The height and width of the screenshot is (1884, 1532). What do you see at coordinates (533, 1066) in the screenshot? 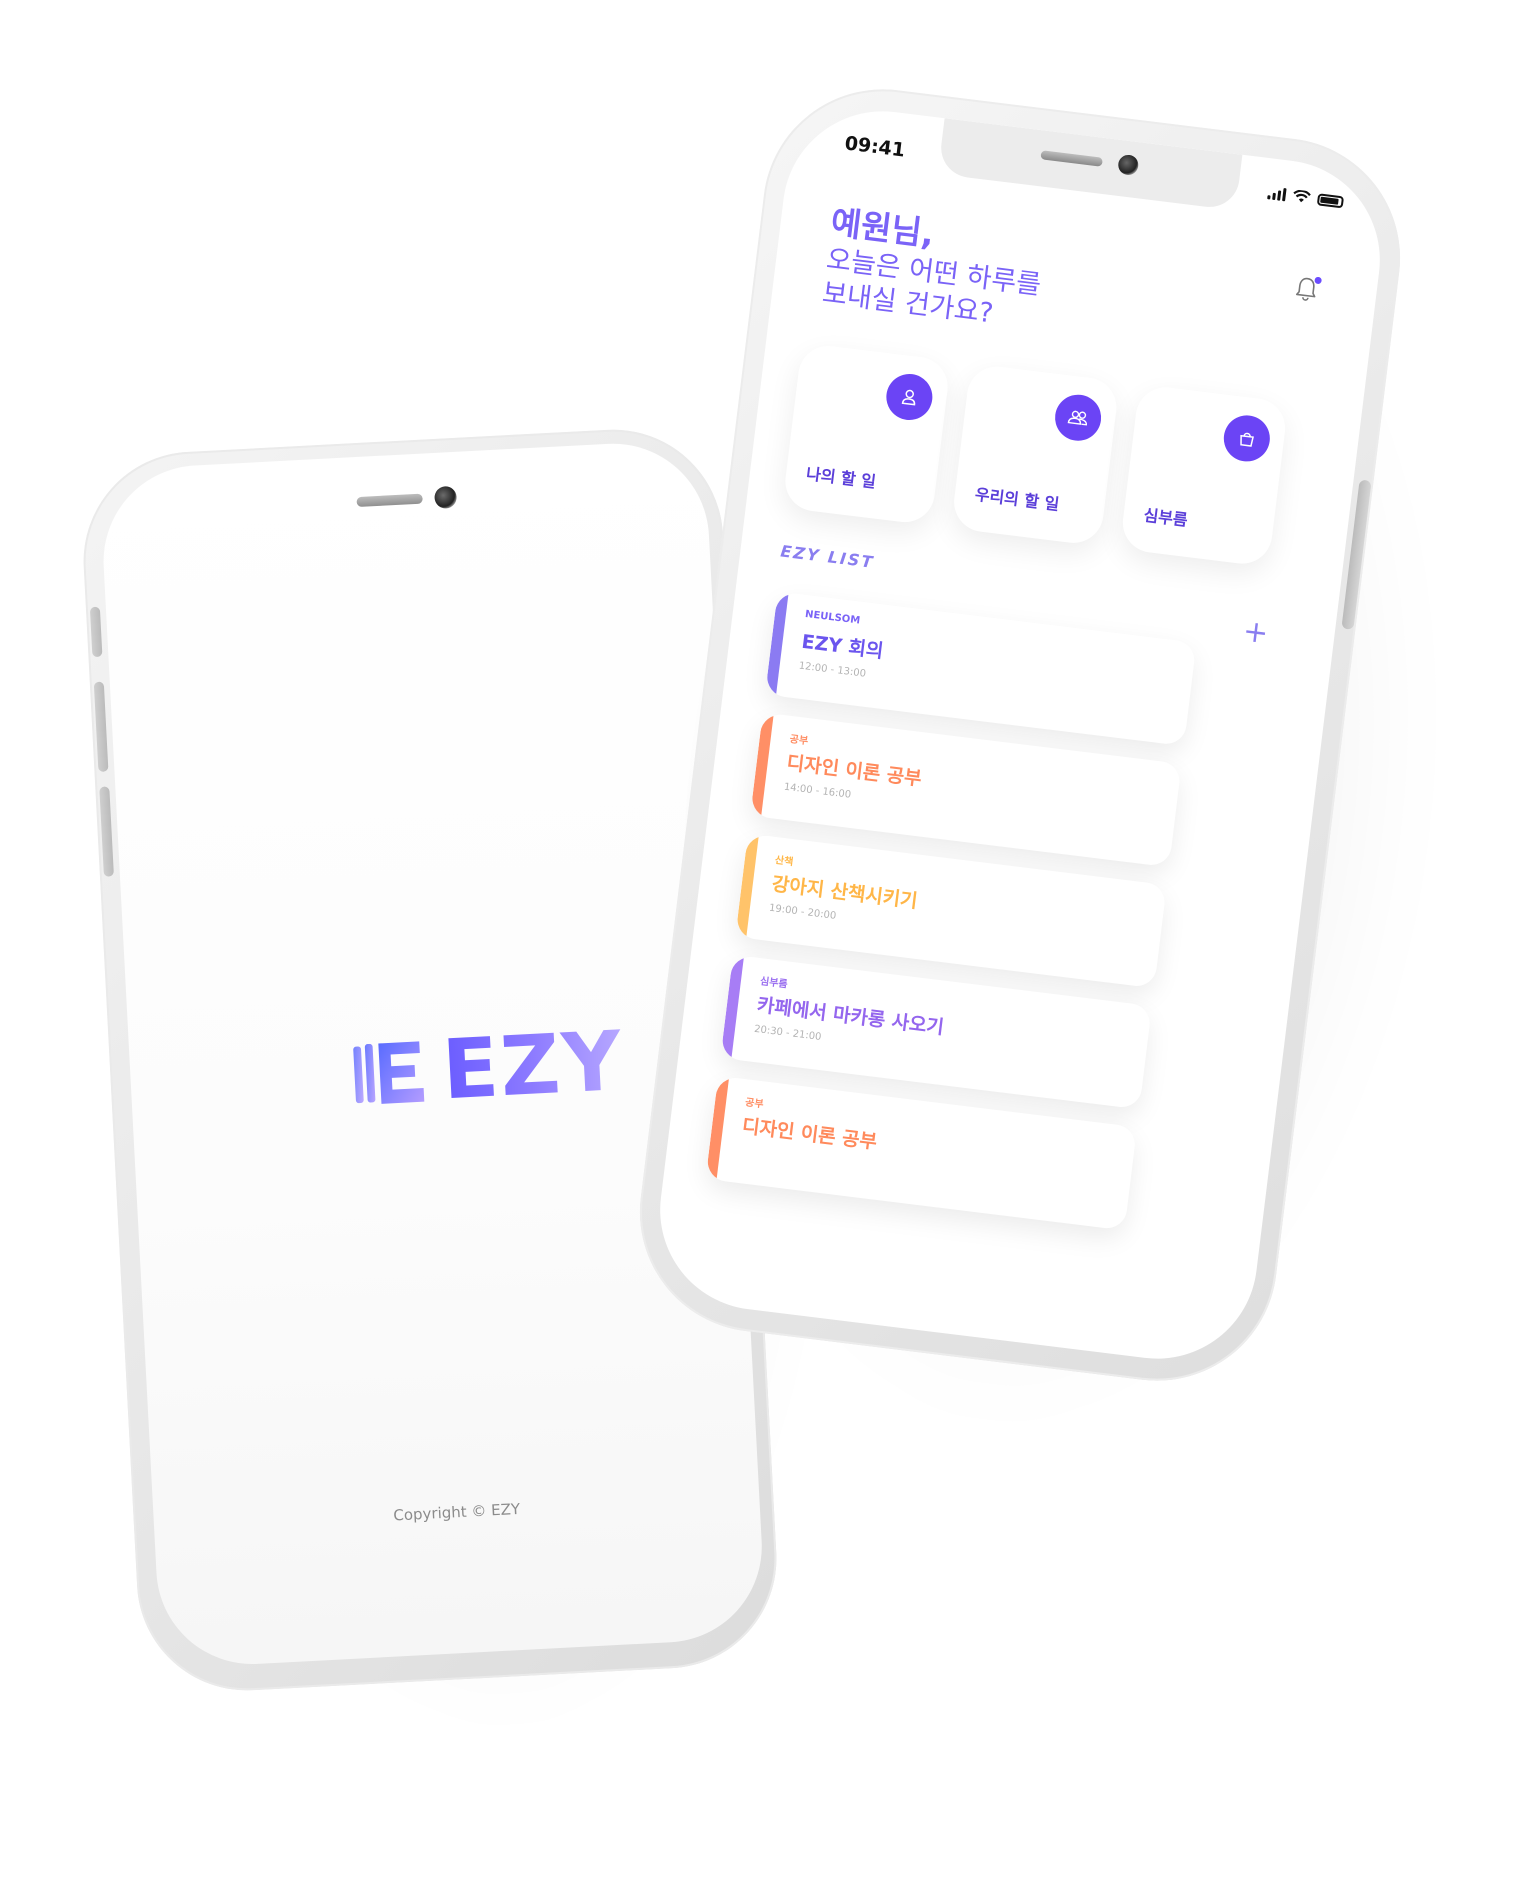
I see `ezy-logo-text: EZY` at bounding box center [533, 1066].